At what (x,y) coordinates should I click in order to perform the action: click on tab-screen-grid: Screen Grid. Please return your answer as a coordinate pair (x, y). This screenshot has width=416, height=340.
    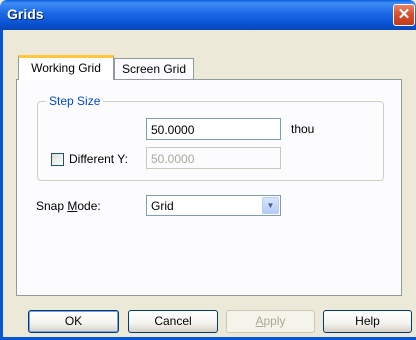
    Looking at the image, I should click on (154, 68).